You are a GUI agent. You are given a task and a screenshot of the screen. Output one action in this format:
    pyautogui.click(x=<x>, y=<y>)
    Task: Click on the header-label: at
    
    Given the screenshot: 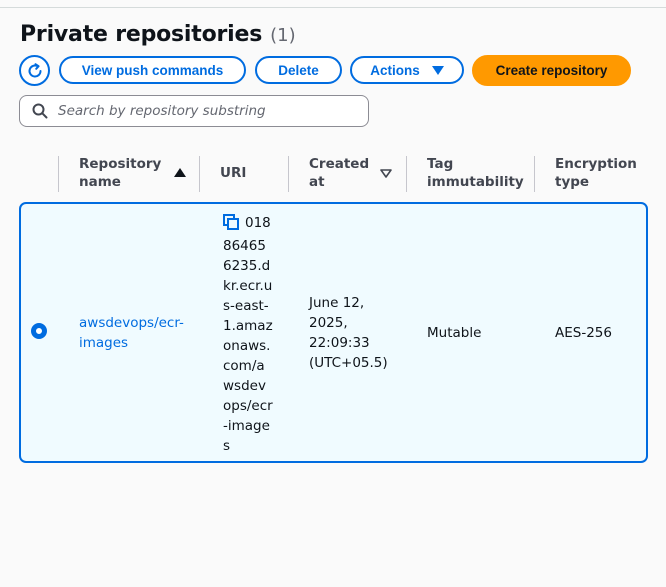 What is the action you would take?
    pyautogui.click(x=317, y=182)
    